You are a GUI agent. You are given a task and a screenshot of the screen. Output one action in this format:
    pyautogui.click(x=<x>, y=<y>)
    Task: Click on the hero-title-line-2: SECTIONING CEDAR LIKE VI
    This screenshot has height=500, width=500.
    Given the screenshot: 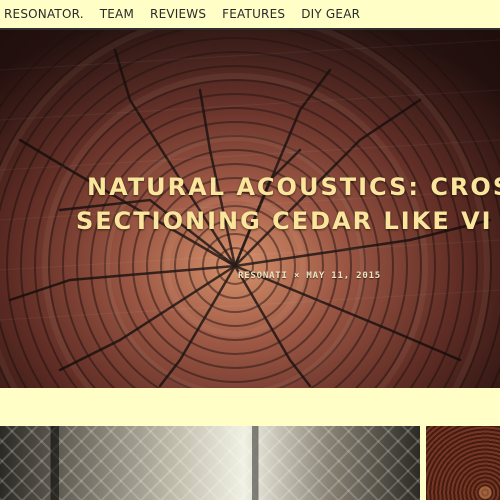 What is the action you would take?
    pyautogui.click(x=288, y=221)
    